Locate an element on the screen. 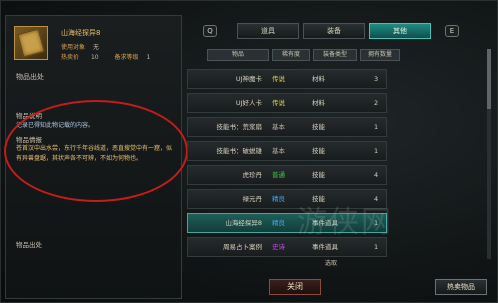 This screenshot has width=498, height=303. list-scrollbar is located at coordinates (489, 154).